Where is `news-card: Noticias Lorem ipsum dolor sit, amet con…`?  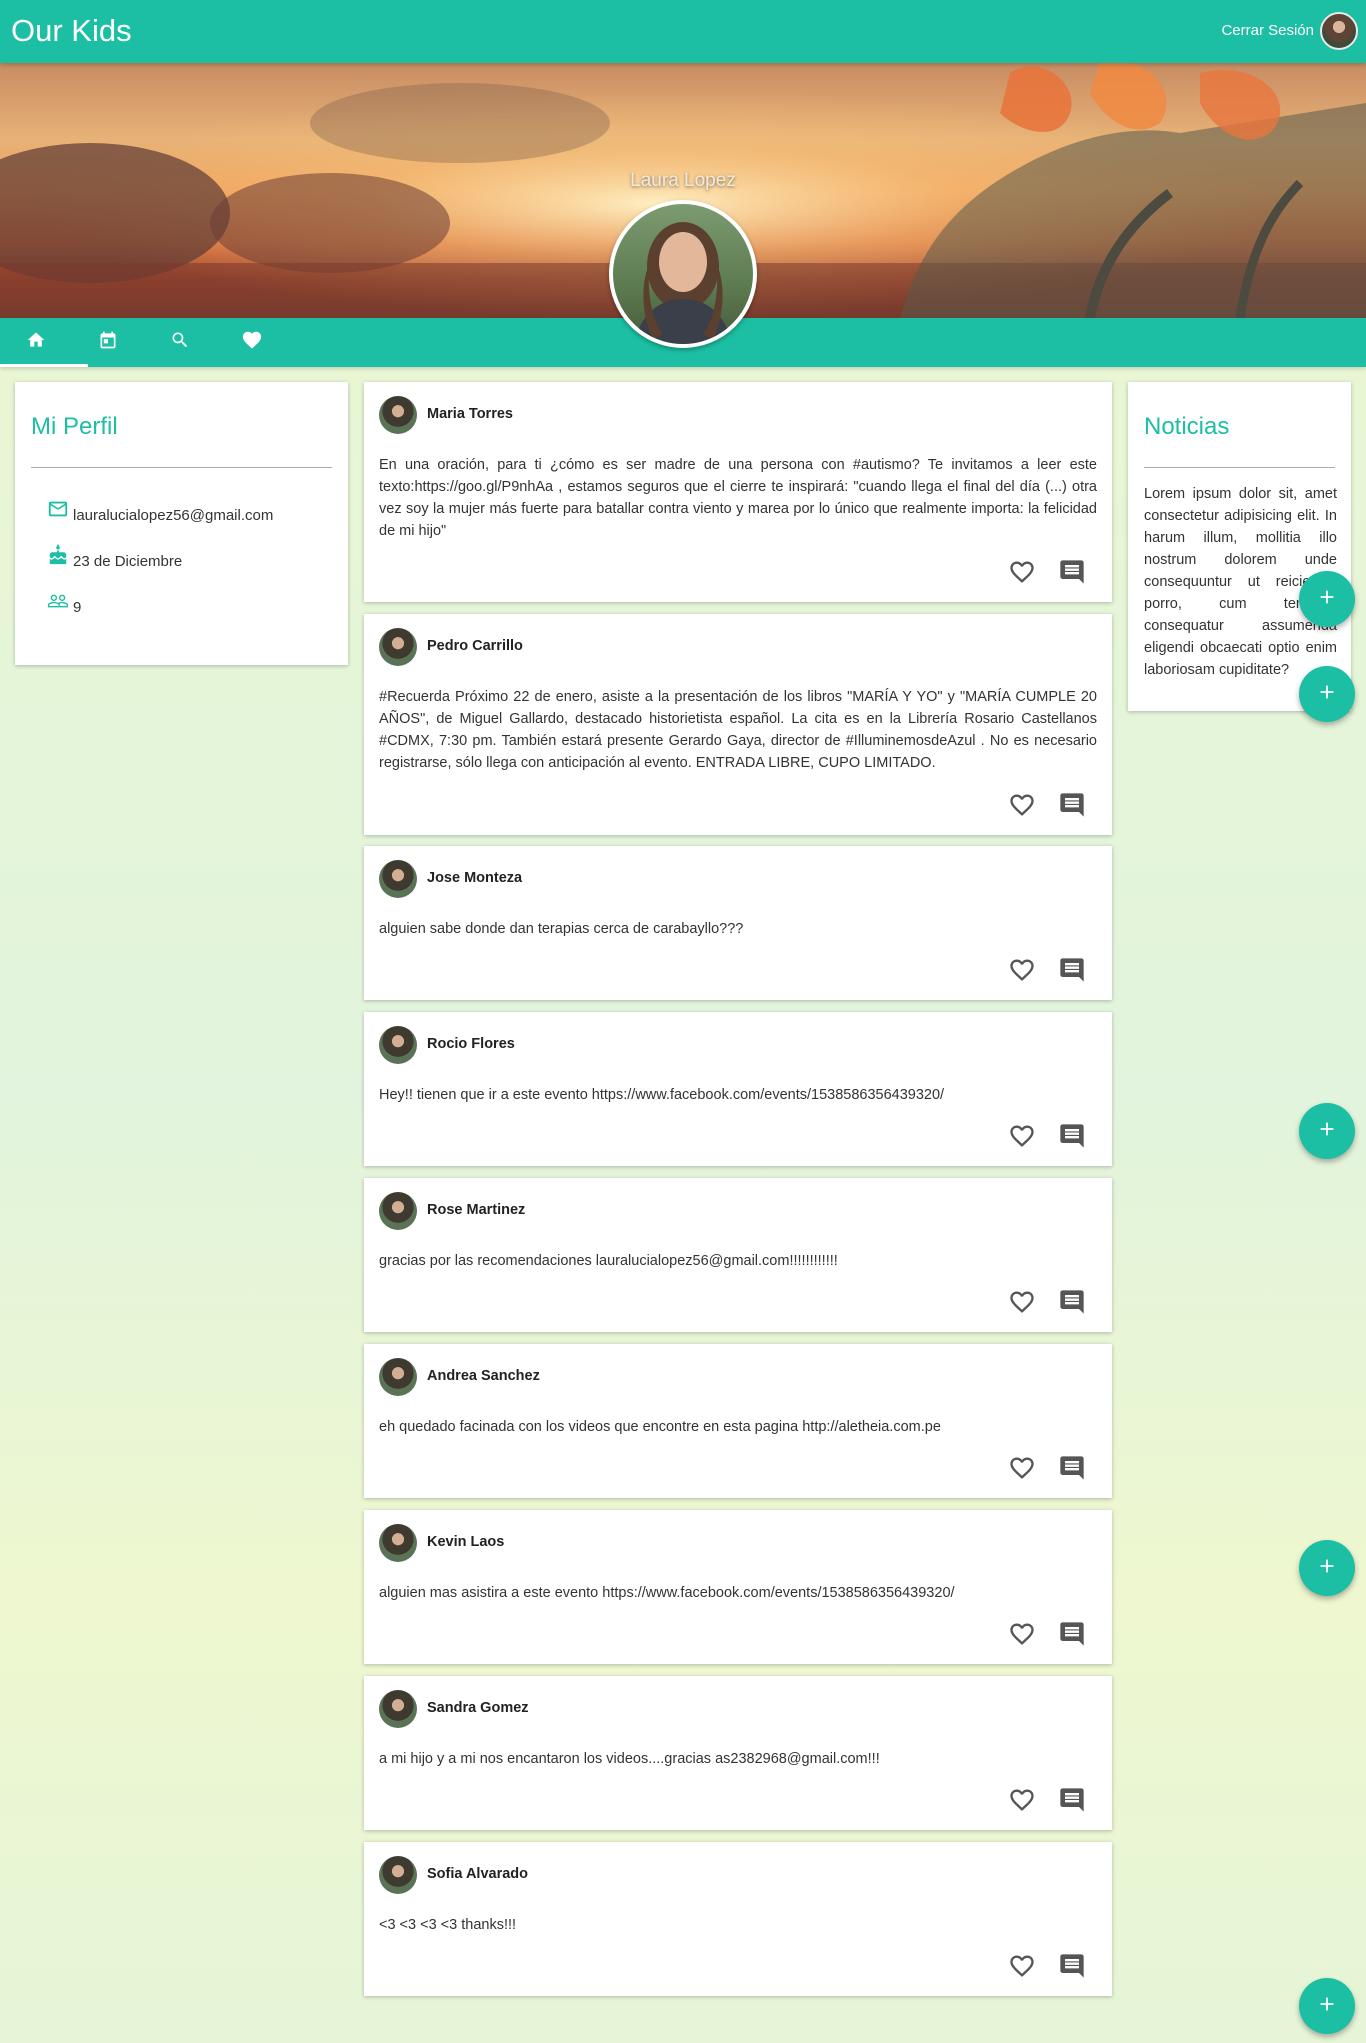 news-card: Noticias Lorem ipsum dolor sit, amet con… is located at coordinates (1239, 546).